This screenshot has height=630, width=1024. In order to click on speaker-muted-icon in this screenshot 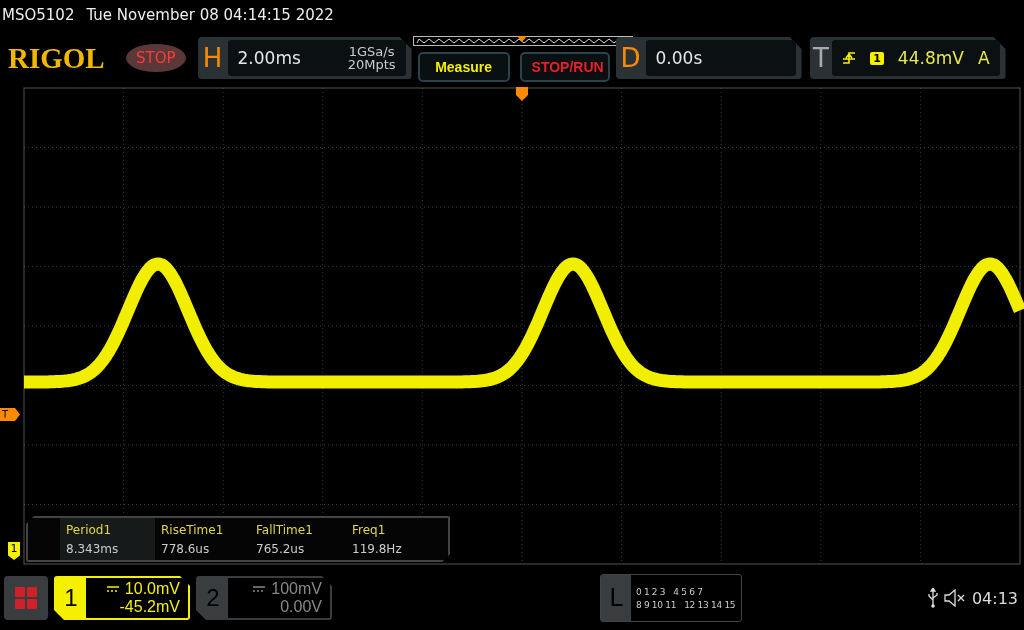, I will do `click(954, 598)`.